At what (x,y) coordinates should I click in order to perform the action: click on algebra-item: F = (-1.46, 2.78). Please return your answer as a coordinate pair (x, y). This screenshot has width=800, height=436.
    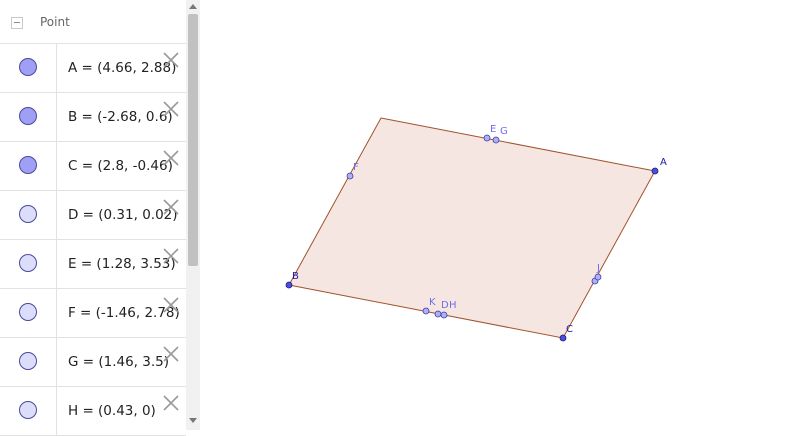
    Looking at the image, I should click on (93, 313).